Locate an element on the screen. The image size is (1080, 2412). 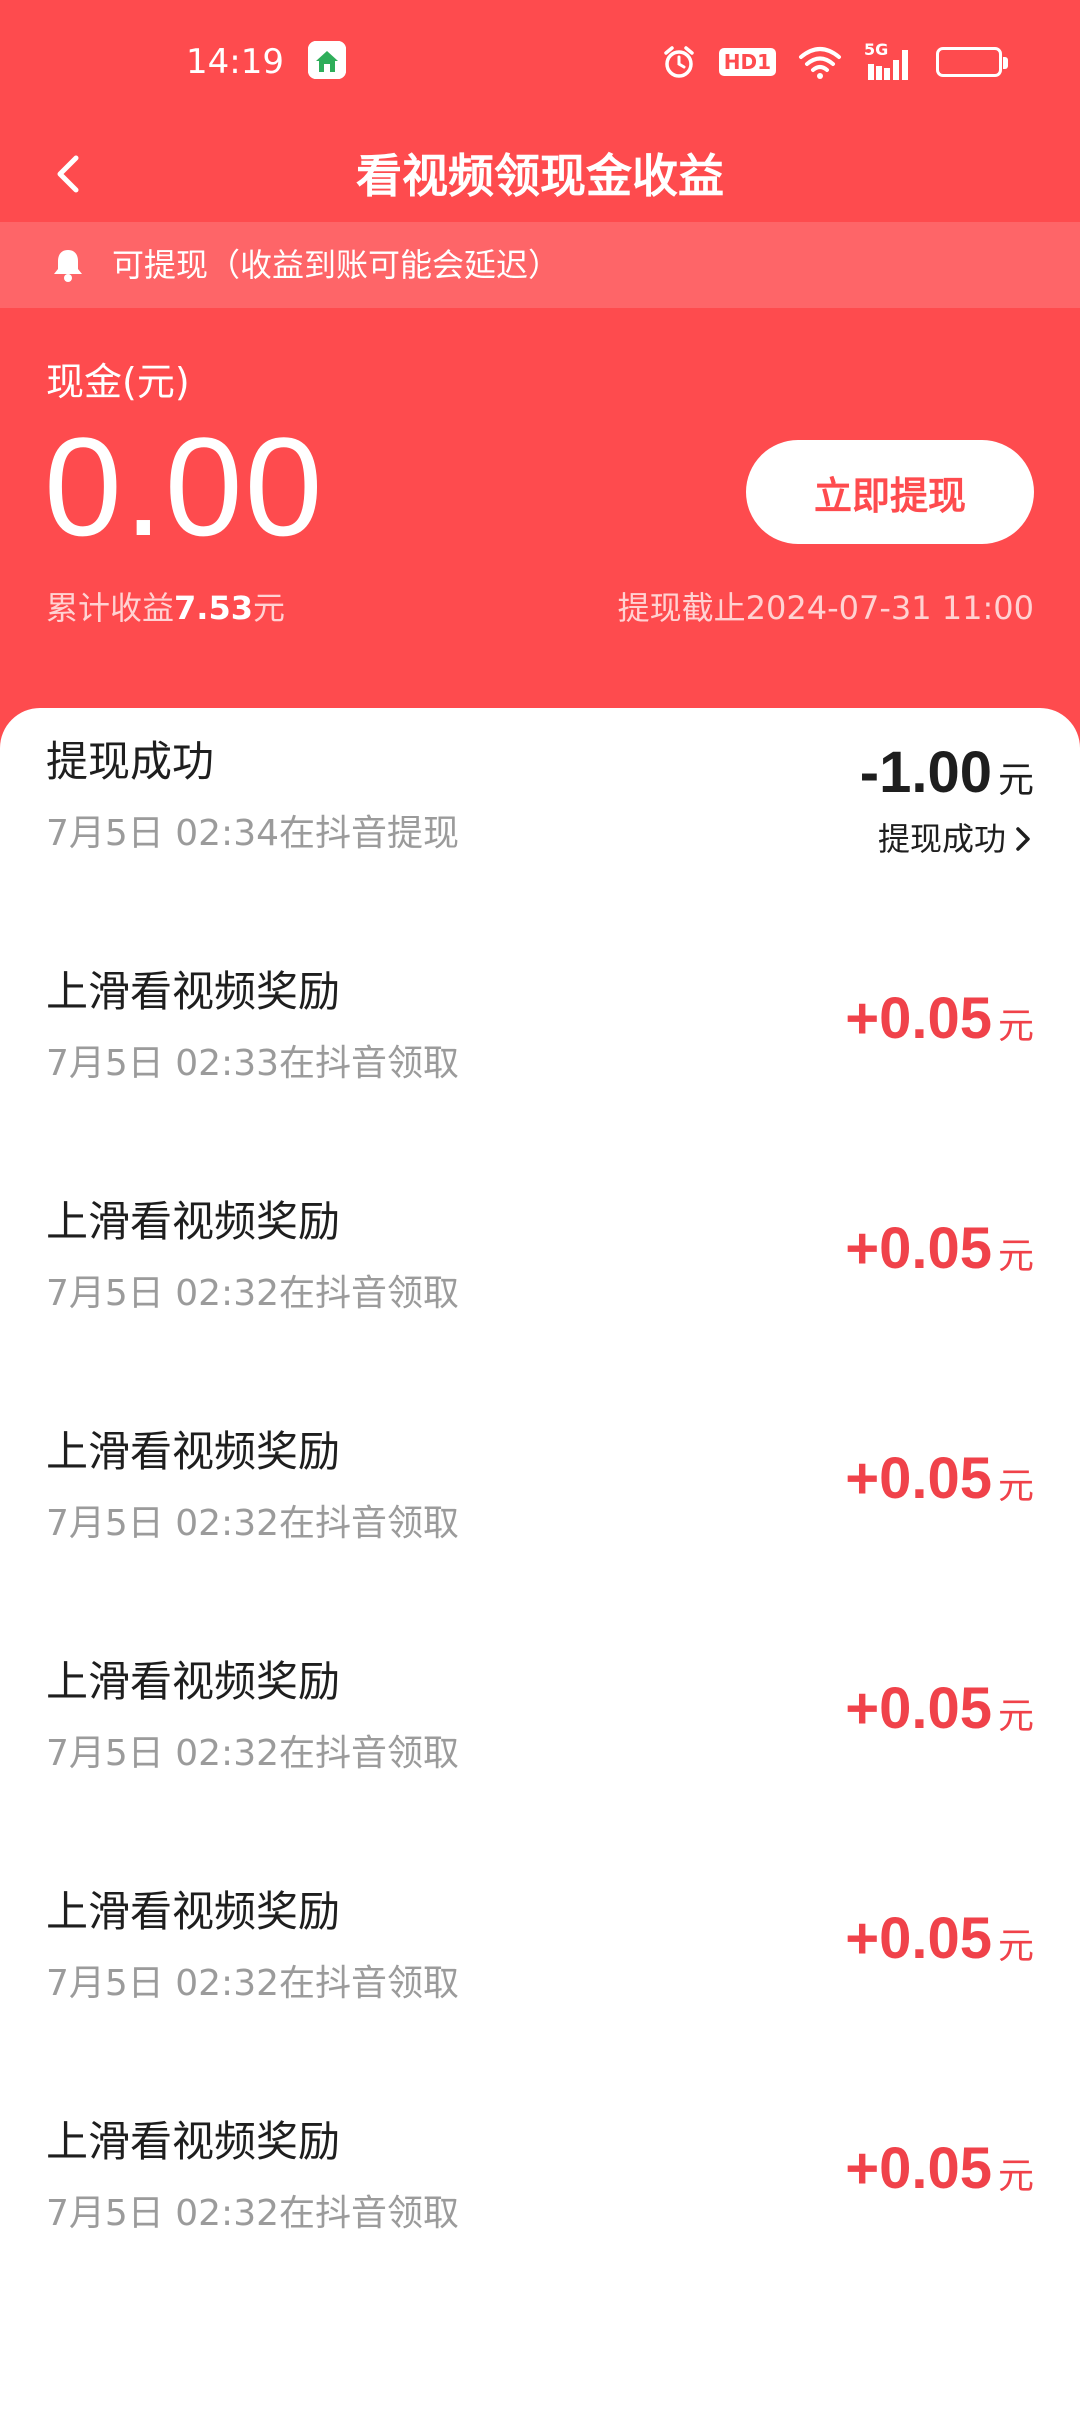
total-earnings-value: 7.53 is located at coordinates (213, 608).